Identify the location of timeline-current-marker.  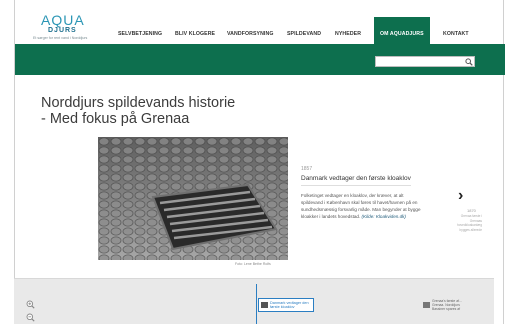
(256, 304).